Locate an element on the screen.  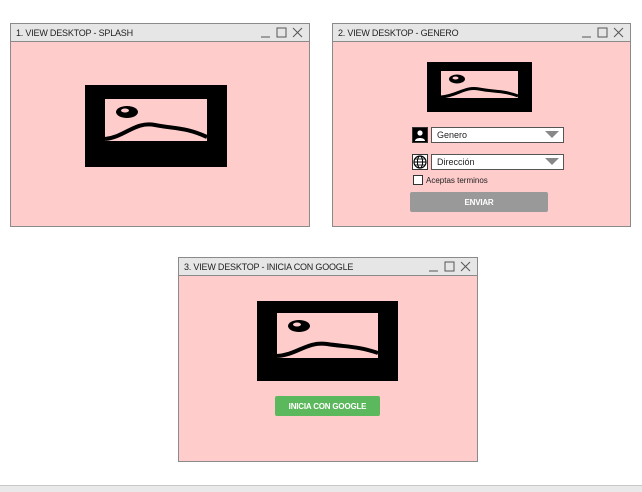
window-title: 3. VIEW DESKTOP - INICIA CON GOOGLE is located at coordinates (269, 266).